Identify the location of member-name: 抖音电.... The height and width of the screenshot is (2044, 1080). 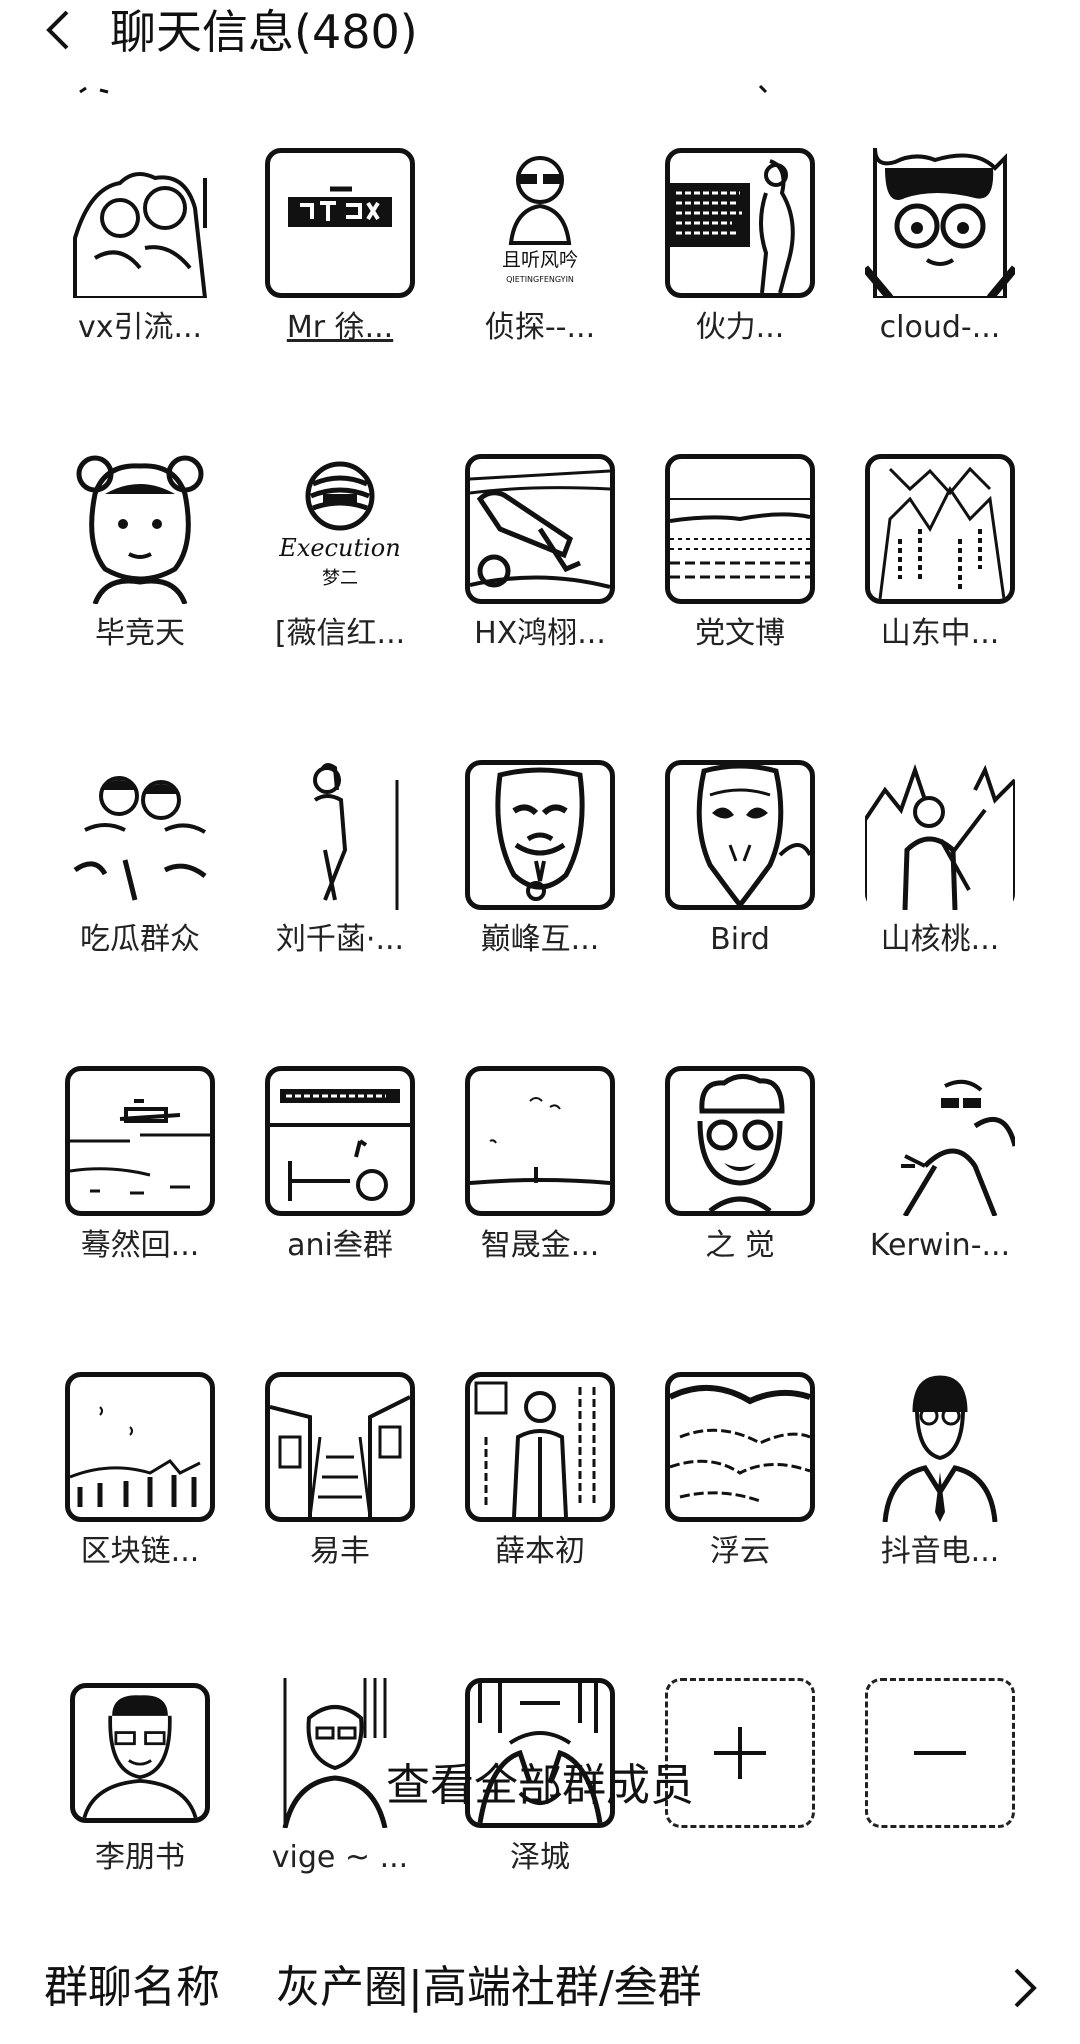
(940, 1551).